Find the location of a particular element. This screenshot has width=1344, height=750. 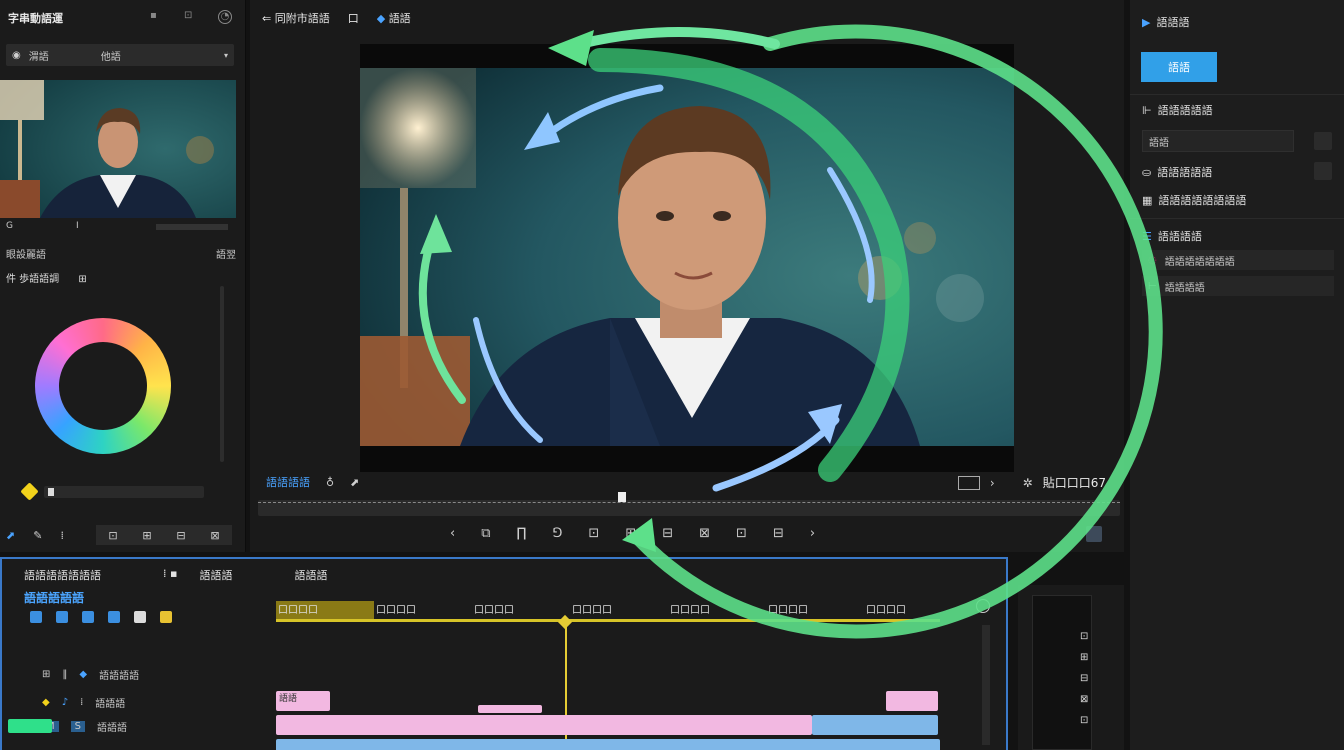

prev-icon: ‹ is located at coordinates (452, 533).